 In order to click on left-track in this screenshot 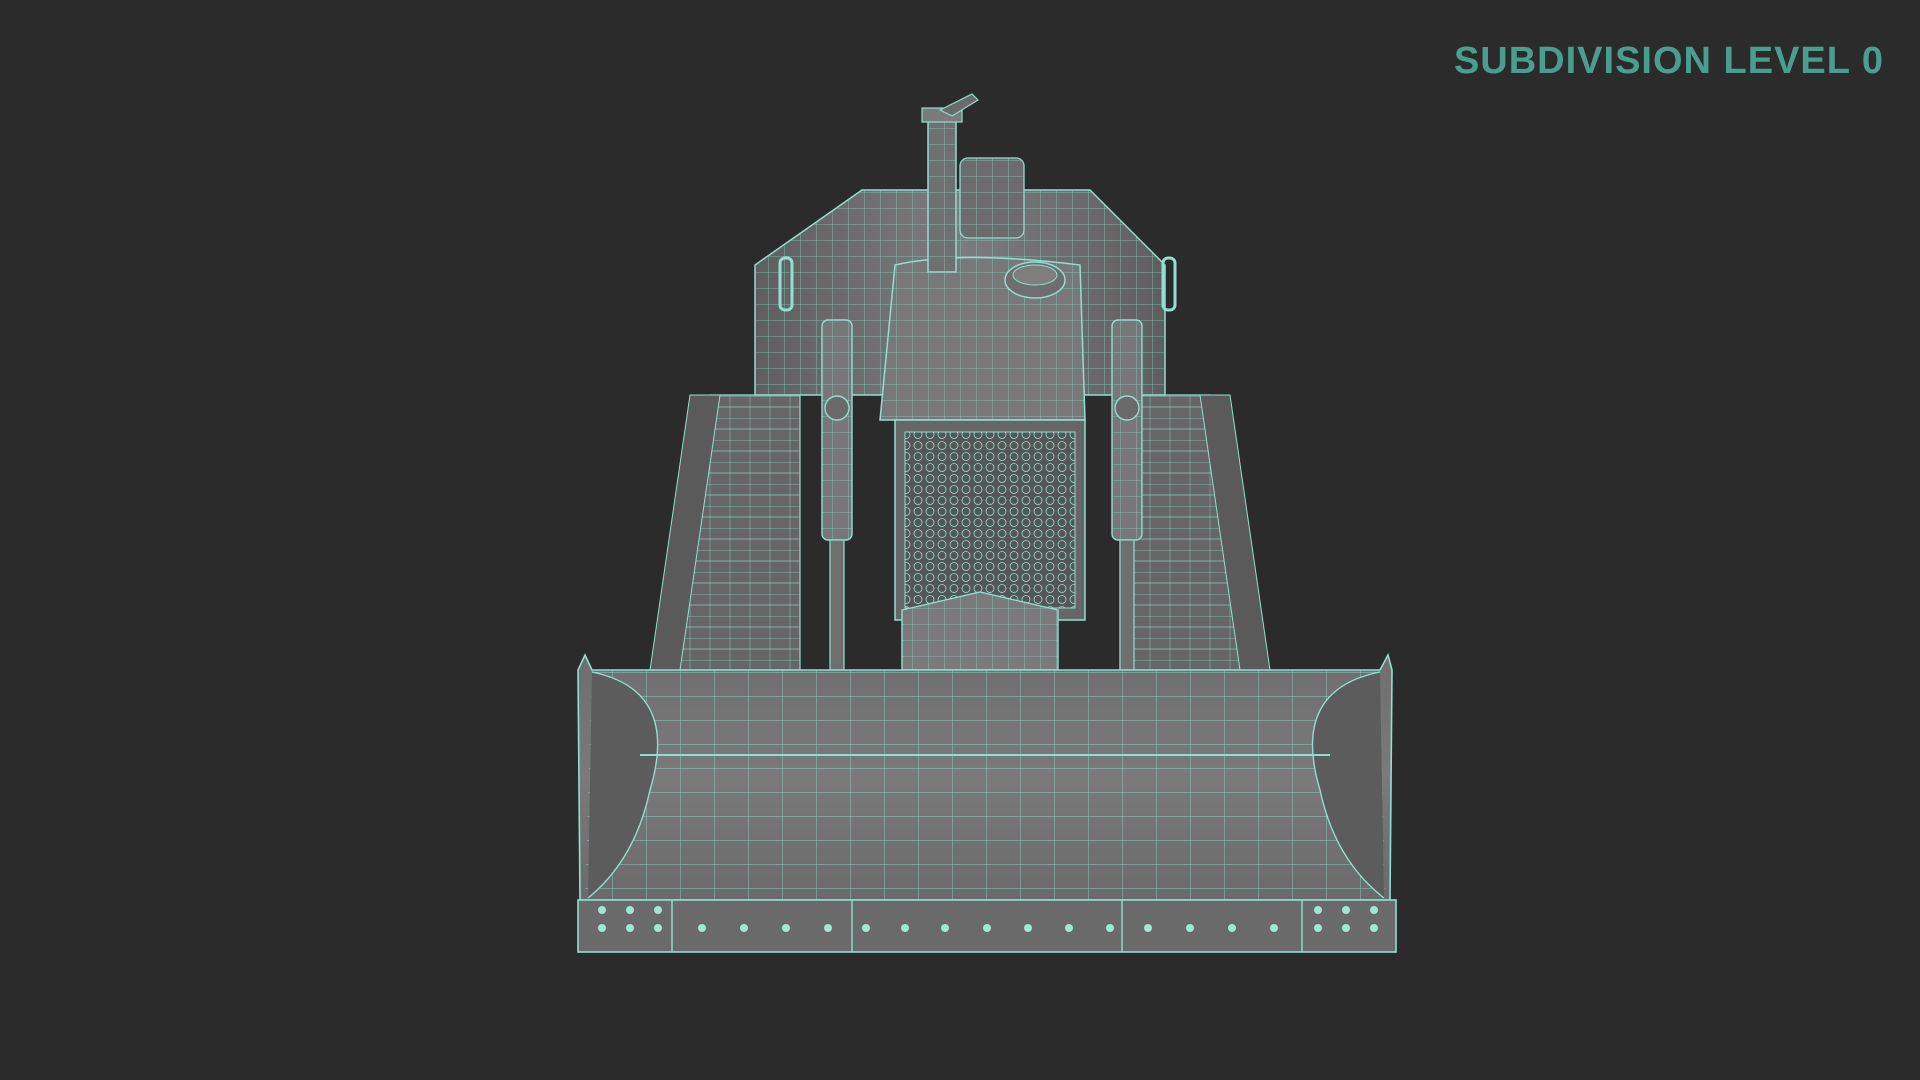, I will do `click(725, 532)`.